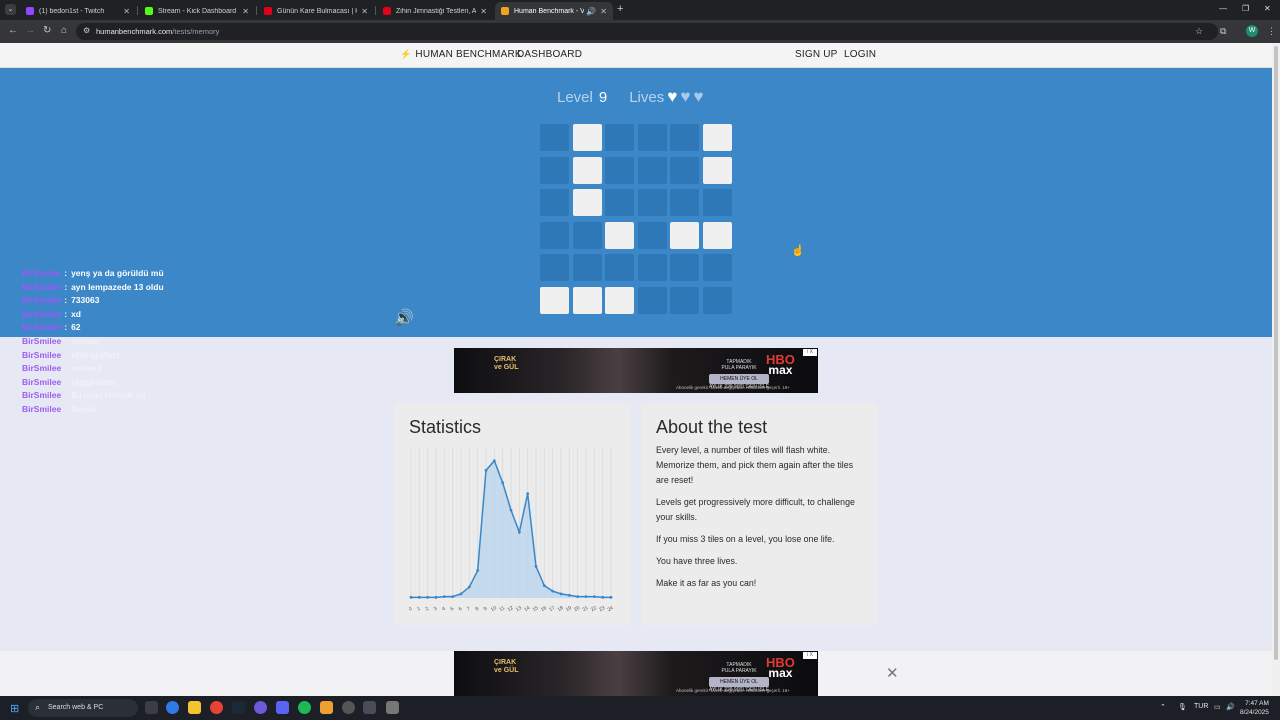 This screenshot has height=720, width=1280. I want to click on chart-tick-label: 10, so click(494, 608).